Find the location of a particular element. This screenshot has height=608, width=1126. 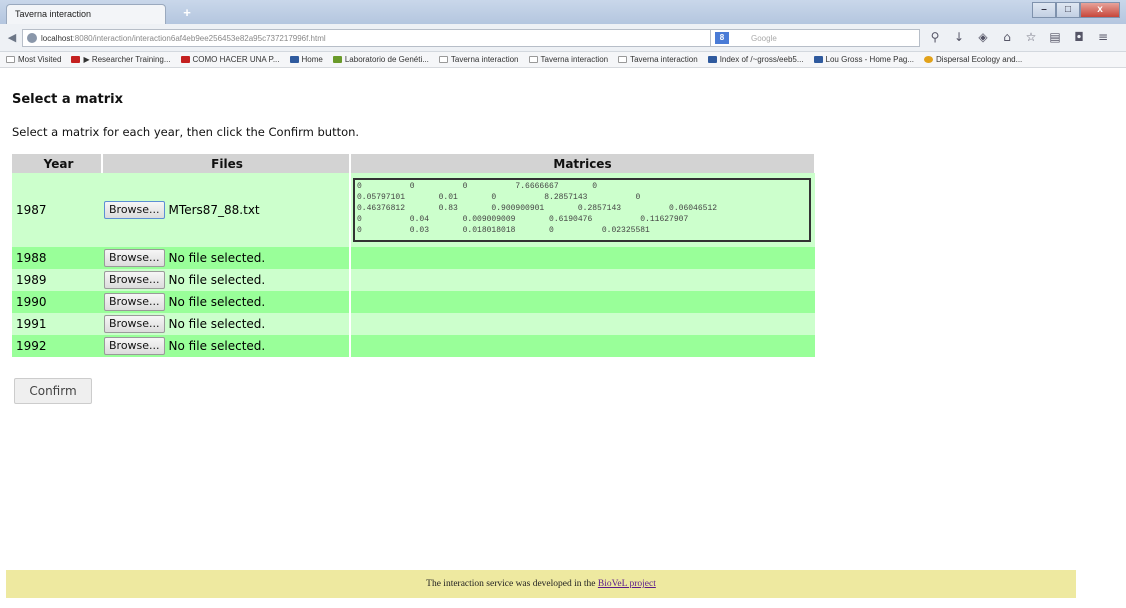

bookmark-item: Home is located at coordinates (306, 59).